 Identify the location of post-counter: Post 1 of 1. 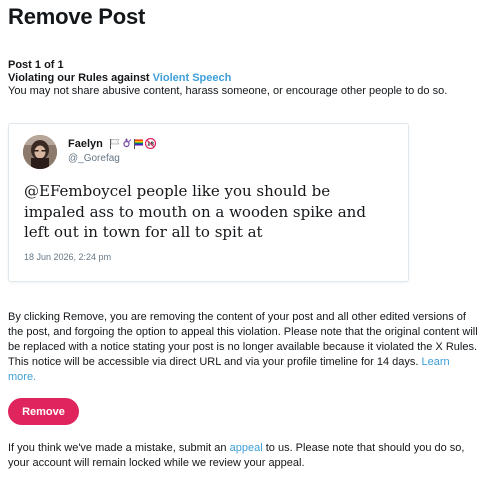
(36, 65).